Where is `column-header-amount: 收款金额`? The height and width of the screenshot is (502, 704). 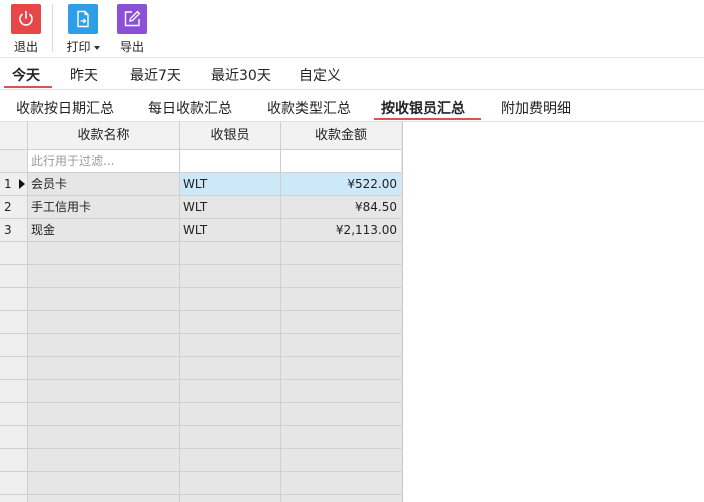 column-header-amount: 收款金额 is located at coordinates (341, 136).